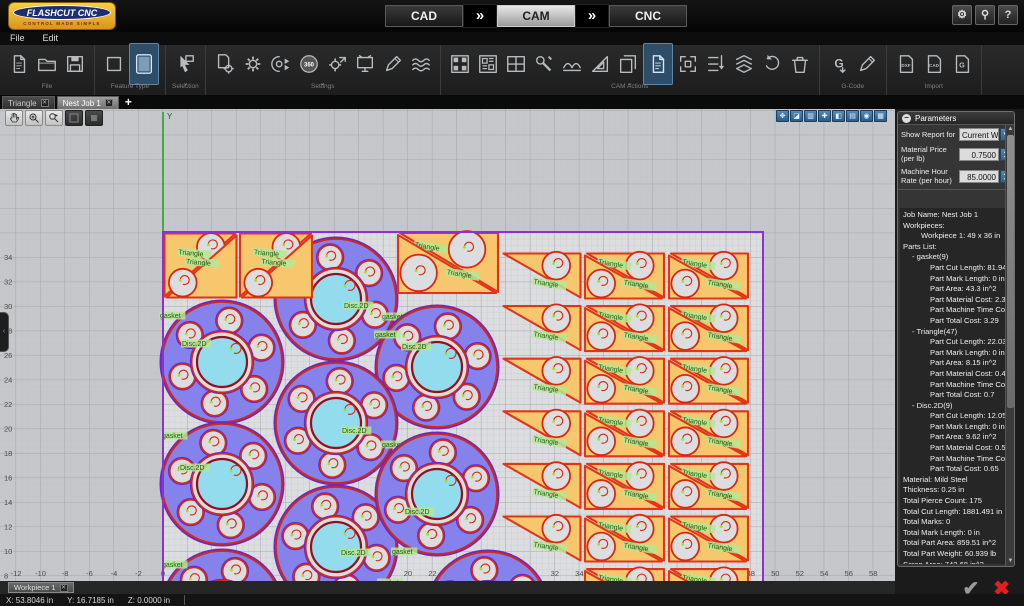 The image size is (1024, 606). I want to click on canvas-tool-5-icon: ◧, so click(838, 116).